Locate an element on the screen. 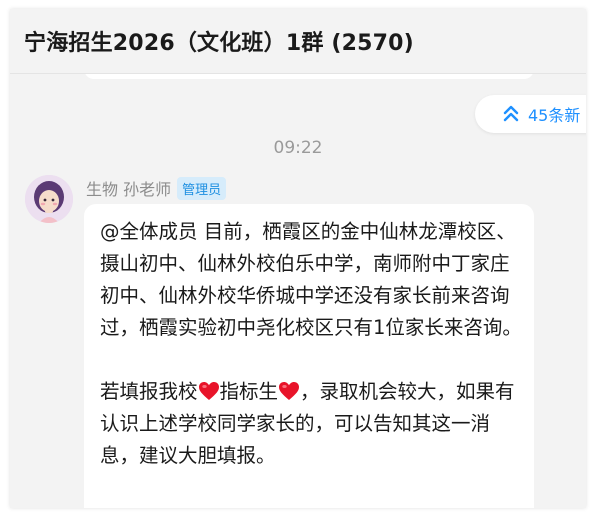 Image resolution: width=596 pixels, height=517 pixels. double-chevron-up-icon is located at coordinates (511, 114).